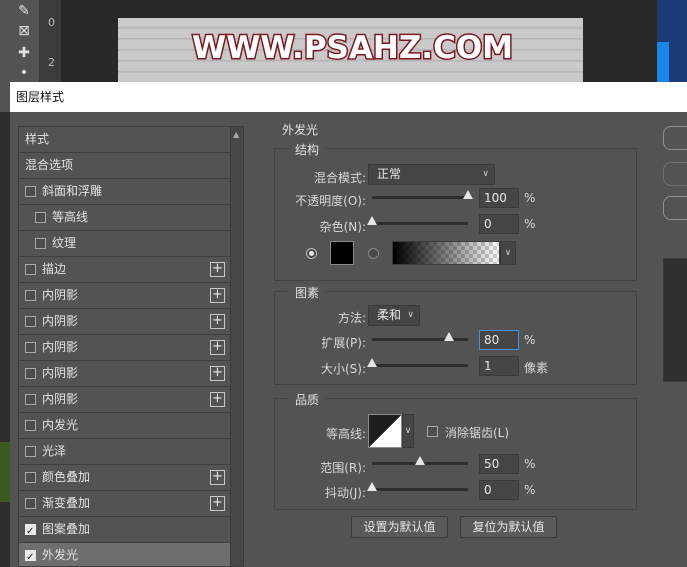 The height and width of the screenshot is (567, 687). Describe the element at coordinates (131, 140) in the screenshot. I see `style-list-item: 样式` at that location.